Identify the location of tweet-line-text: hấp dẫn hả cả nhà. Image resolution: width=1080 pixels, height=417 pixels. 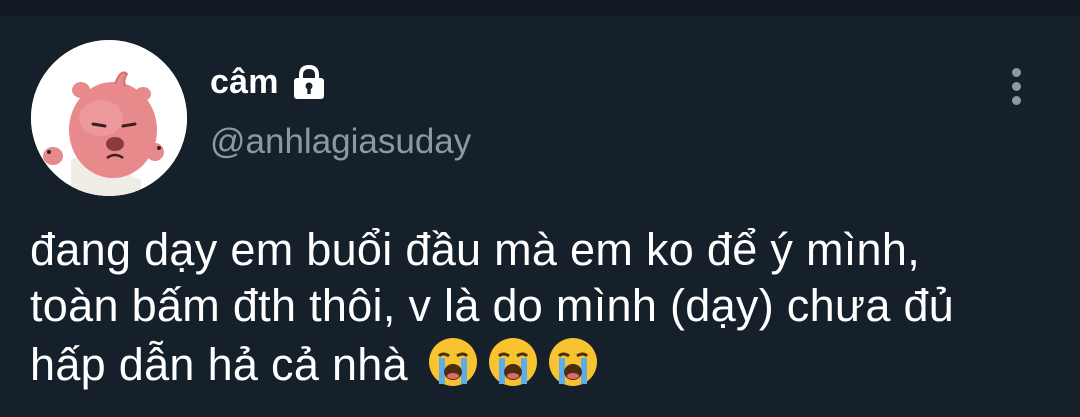
(219, 364).